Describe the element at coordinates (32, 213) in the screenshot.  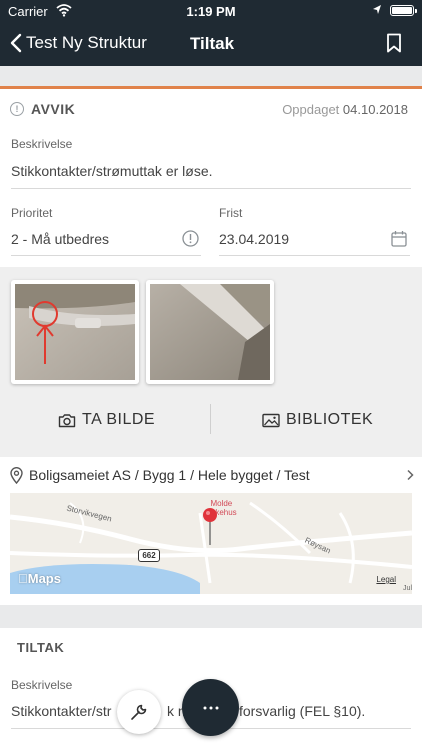
I see `priority-label: Prioritet` at that location.